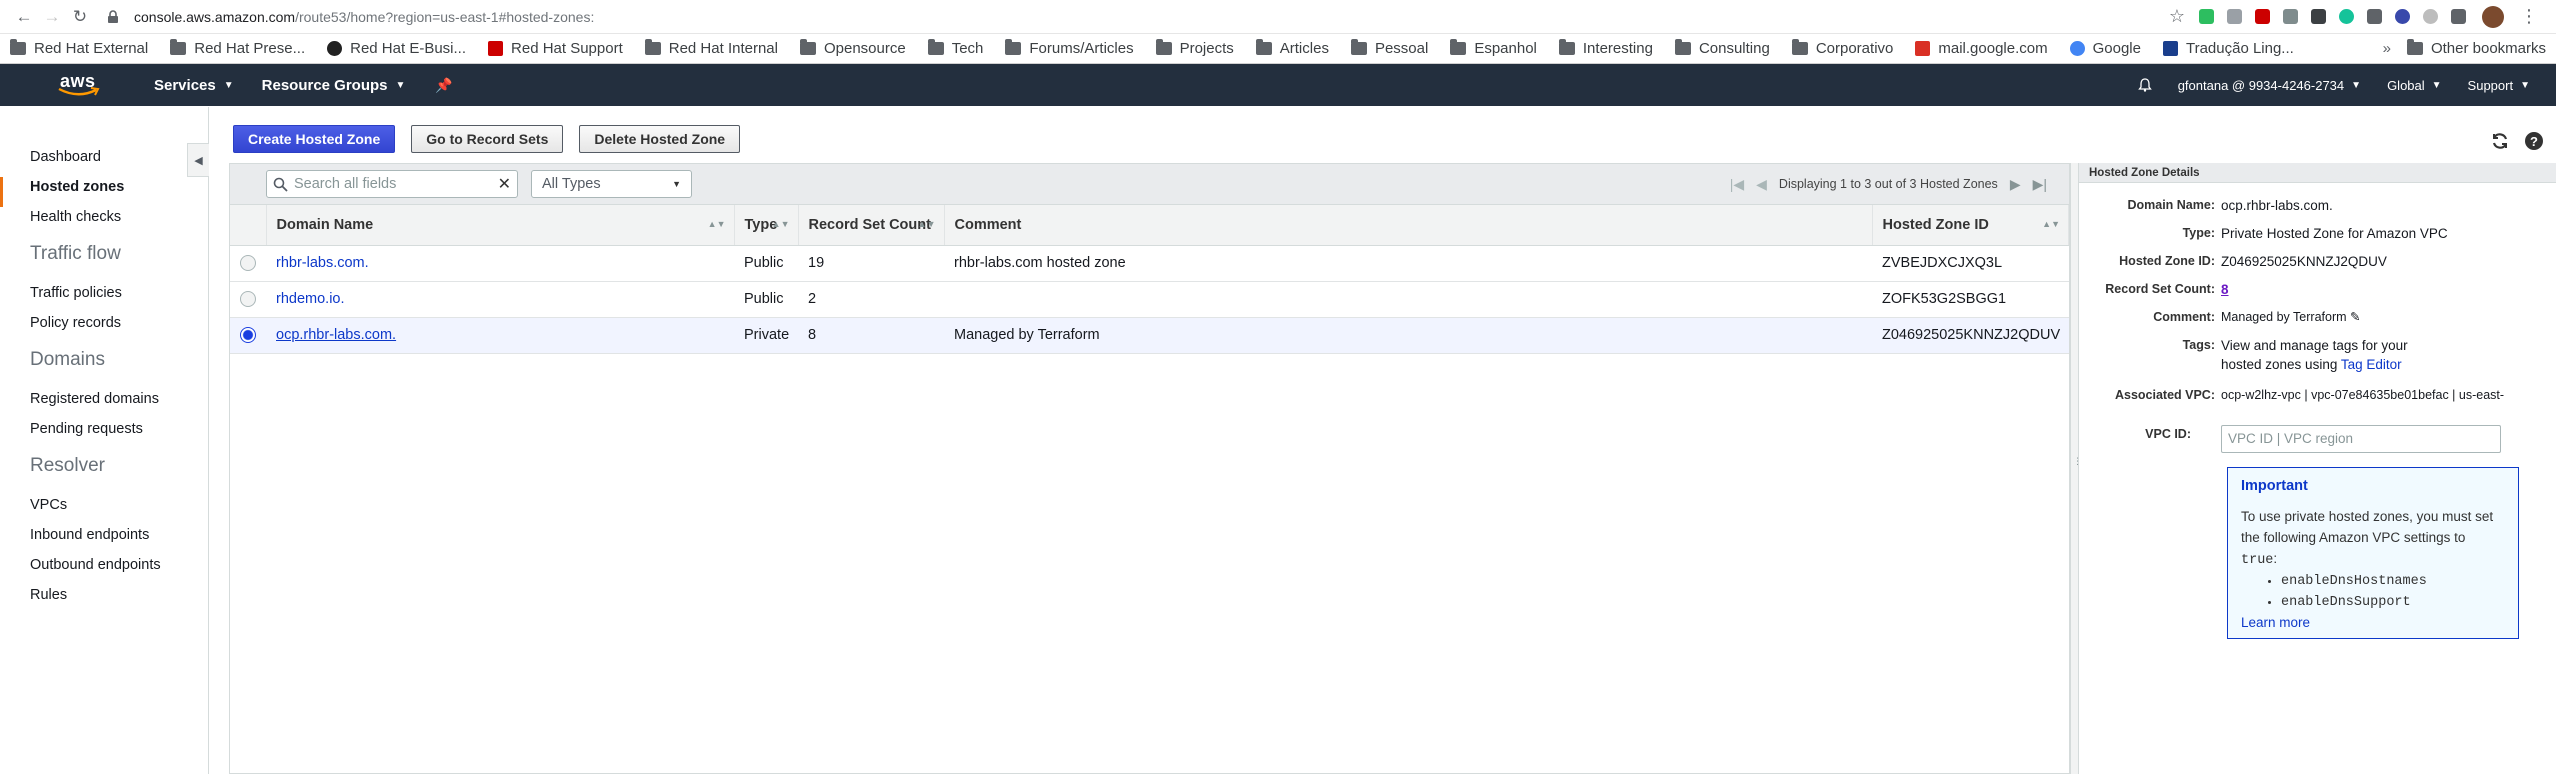 This screenshot has width=2556, height=774. Describe the element at coordinates (334, 85) in the screenshot. I see `resource-groups-menu: Resource Groups ▼` at that location.